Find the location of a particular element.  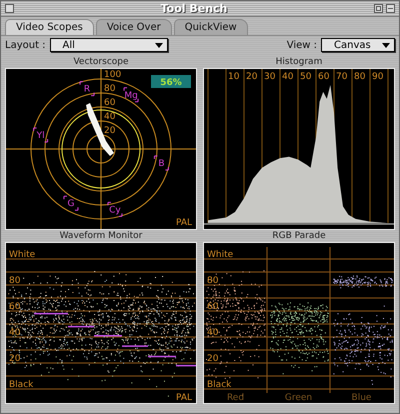

tick-label: 80 is located at coordinates (360, 77).